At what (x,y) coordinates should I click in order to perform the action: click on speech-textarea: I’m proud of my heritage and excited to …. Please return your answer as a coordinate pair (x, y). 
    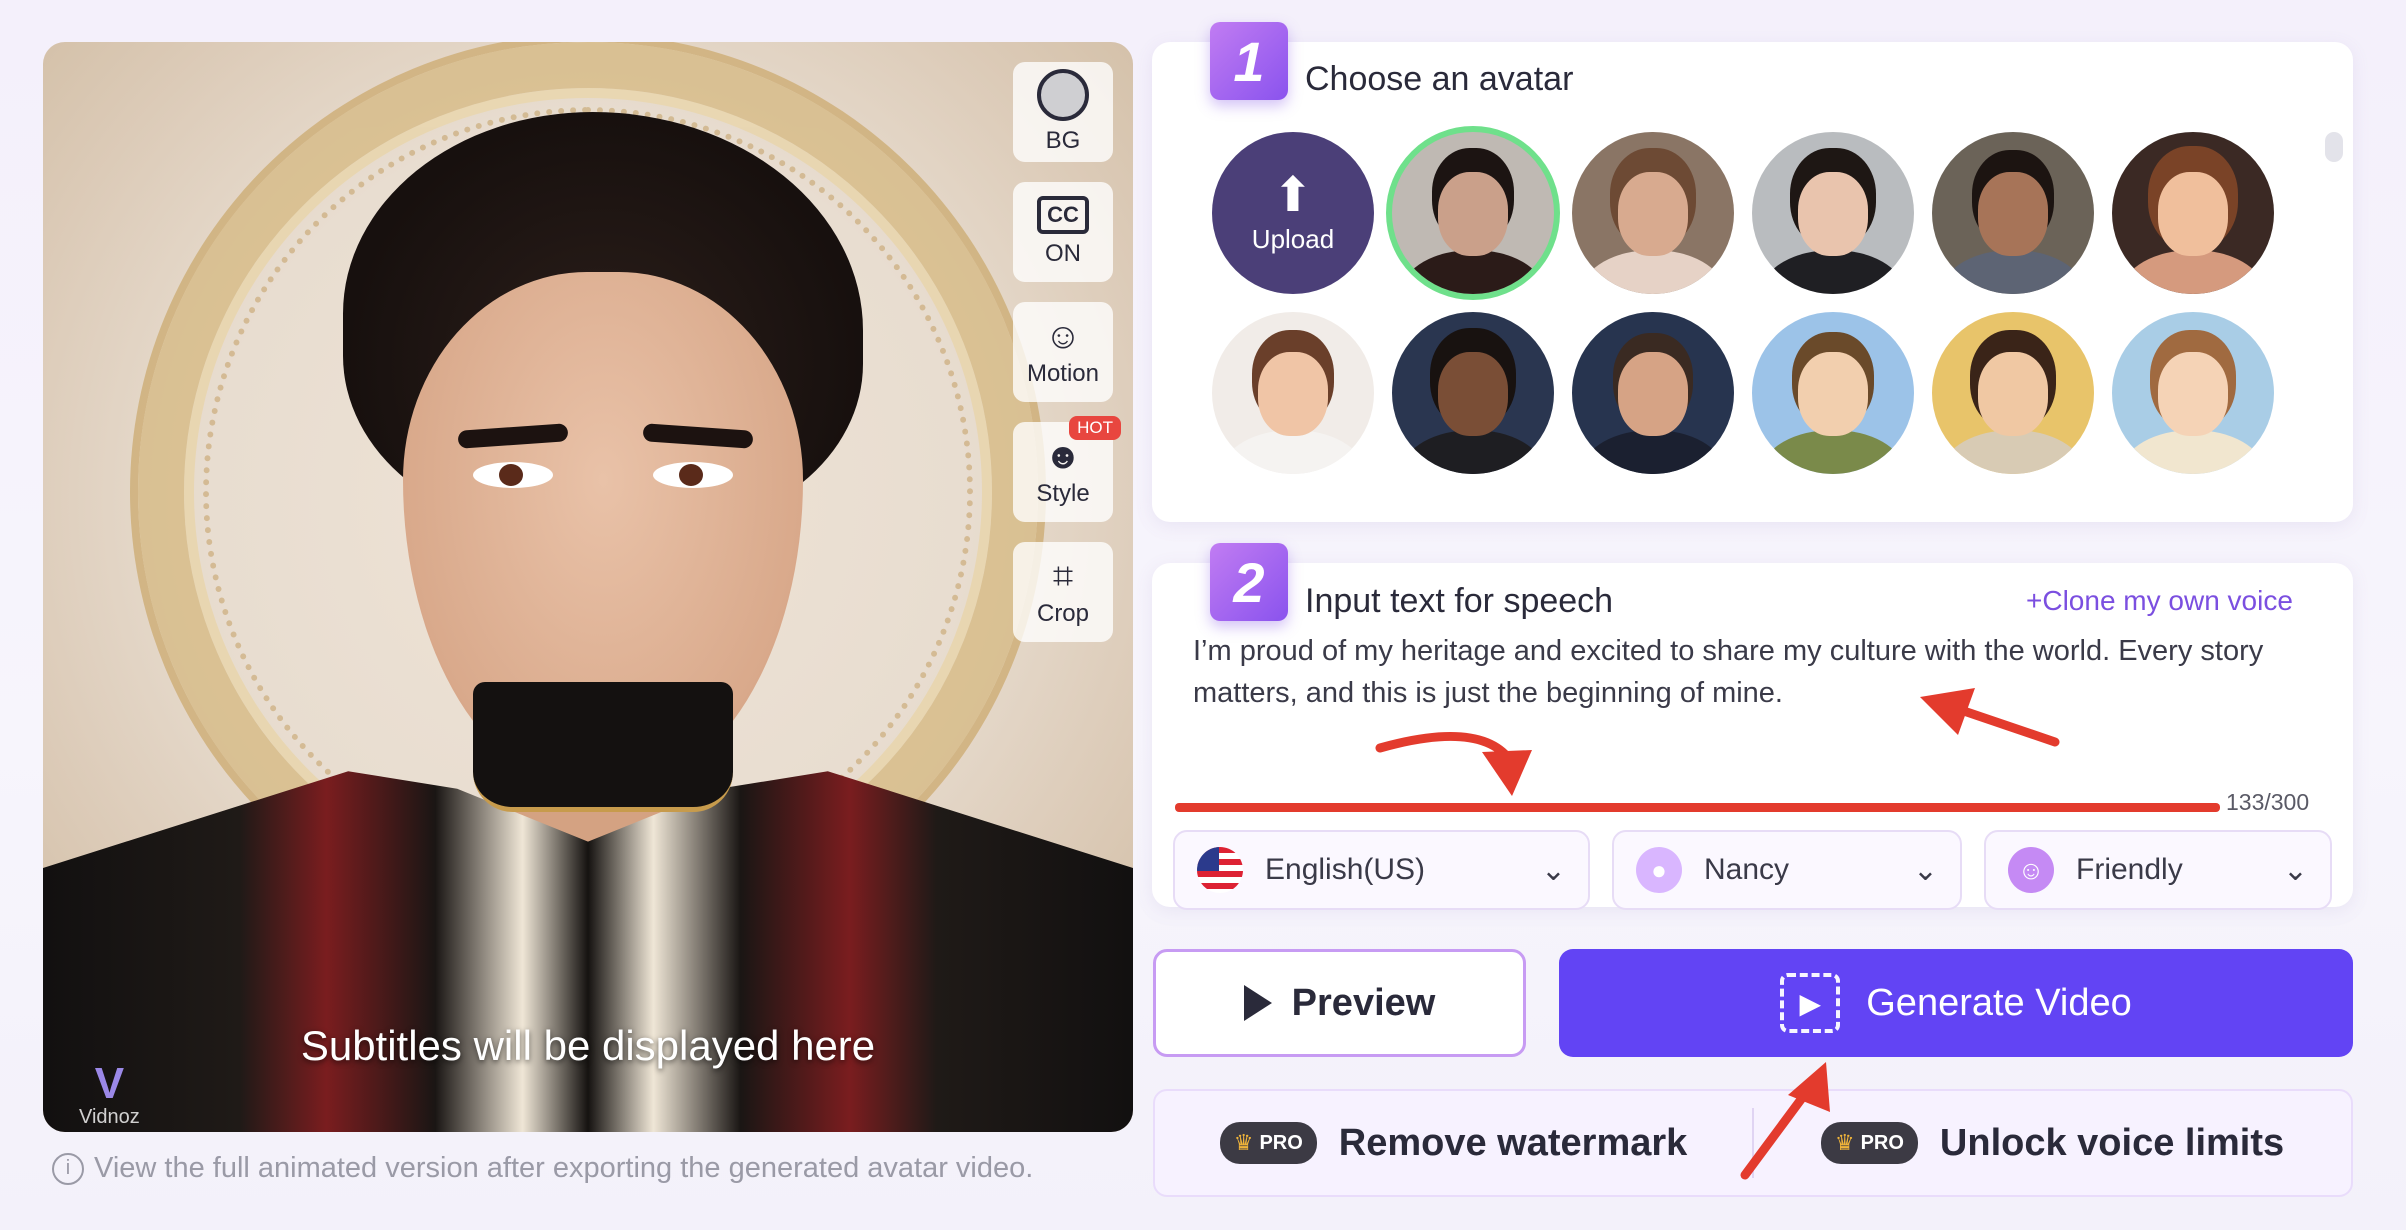
    Looking at the image, I should click on (1753, 672).